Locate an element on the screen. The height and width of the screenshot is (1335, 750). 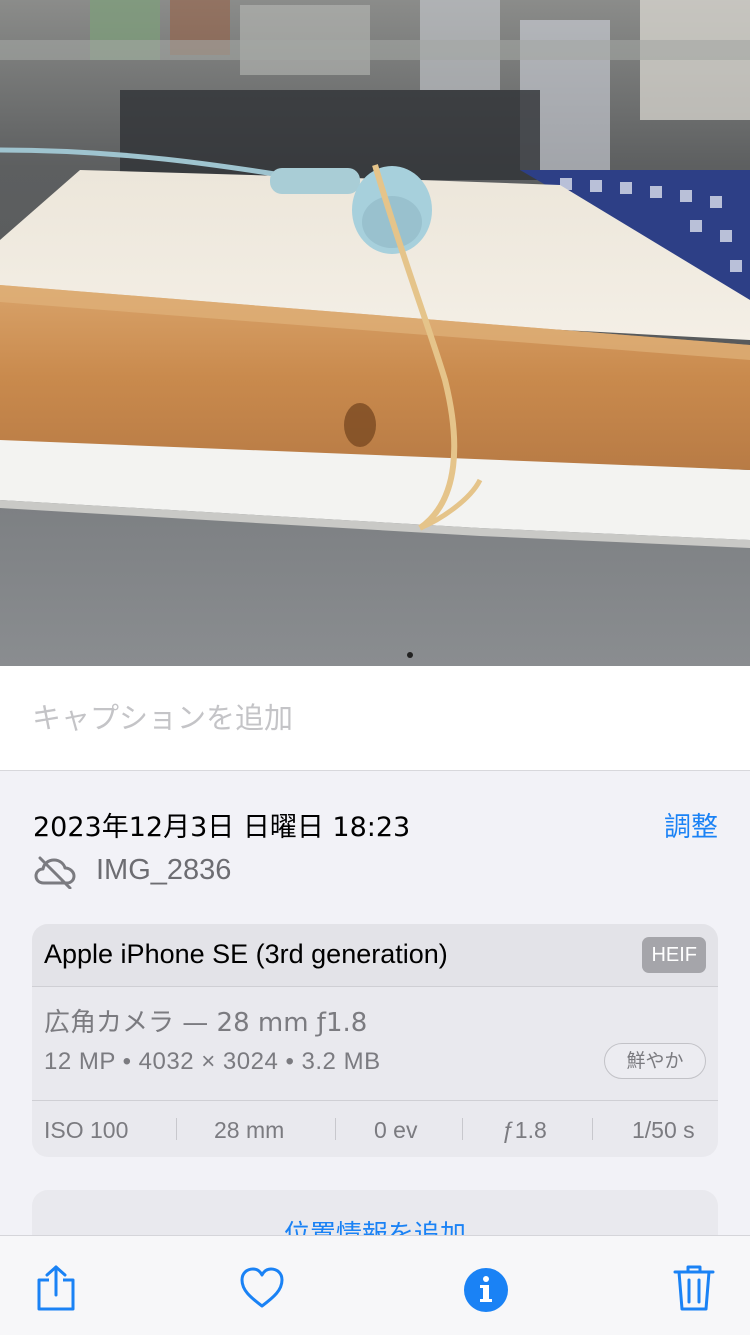
caption-section is located at coordinates (375, 718).